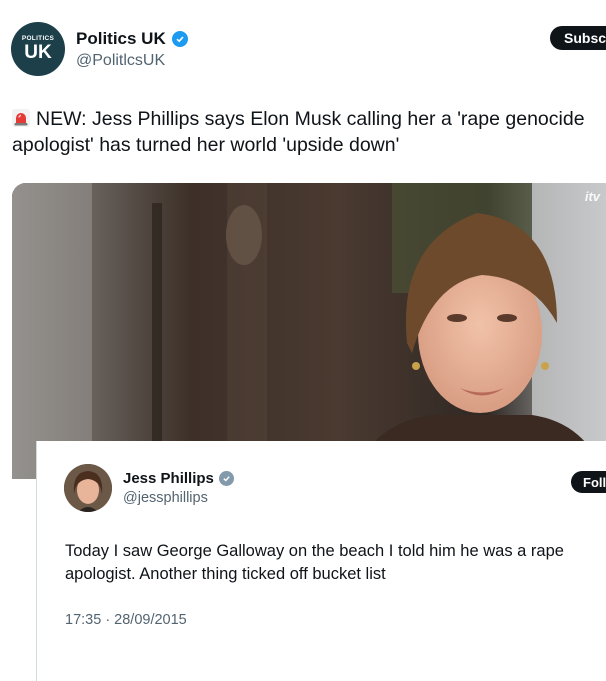 The image size is (606, 681). Describe the element at coordinates (126, 620) in the screenshot. I see `quoted-tweet-timestamp: 17:35 · 28/09/2015` at that location.